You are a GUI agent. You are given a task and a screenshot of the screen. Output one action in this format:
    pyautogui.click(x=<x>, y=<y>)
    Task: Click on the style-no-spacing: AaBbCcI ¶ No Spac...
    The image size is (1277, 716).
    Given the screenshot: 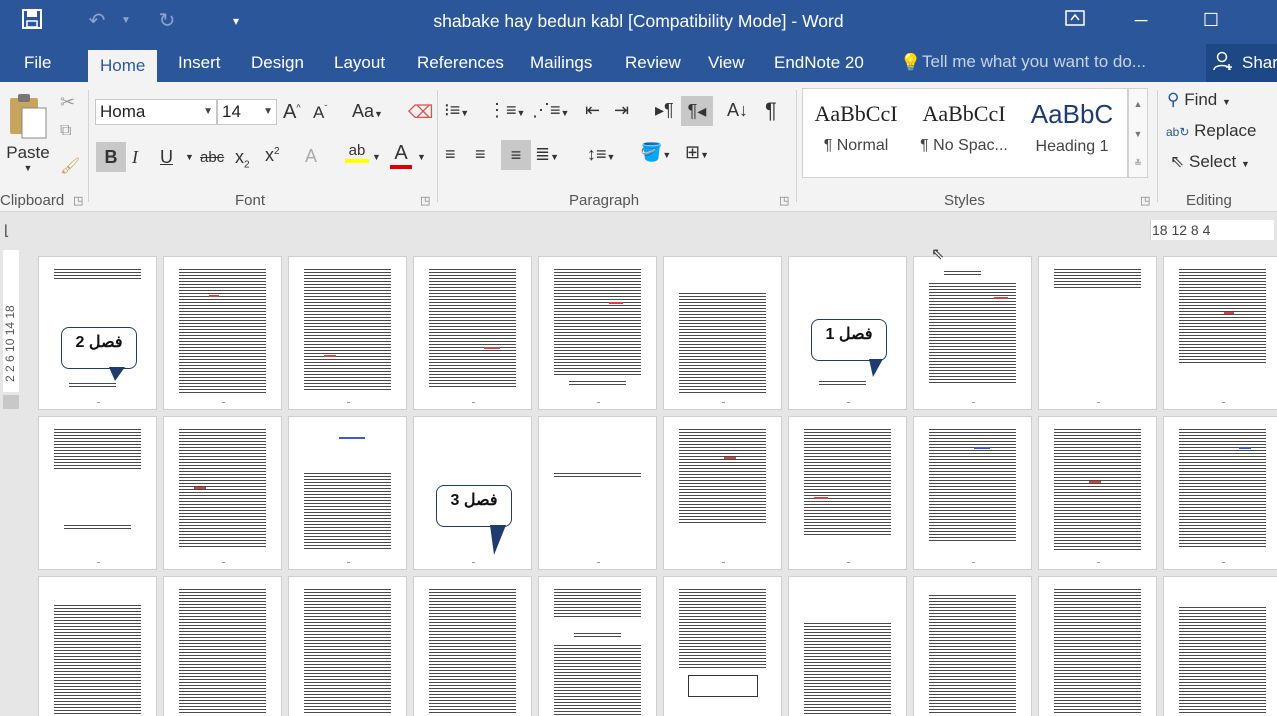 What is the action you would take?
    pyautogui.click(x=964, y=129)
    